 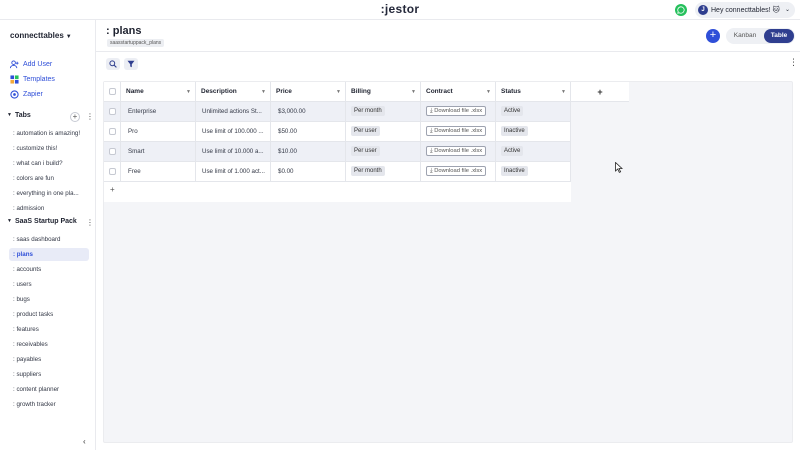 I want to click on sidebar-item-accounts: : accounts, so click(x=49, y=269).